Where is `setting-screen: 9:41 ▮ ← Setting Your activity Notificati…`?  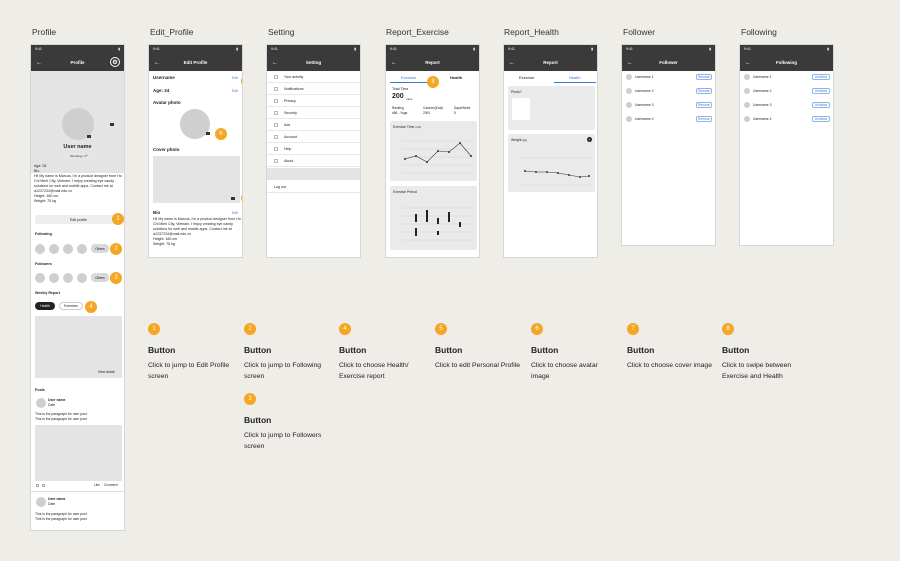 setting-screen: 9:41 ▮ ← Setting Your activity Notificati… is located at coordinates (313, 151).